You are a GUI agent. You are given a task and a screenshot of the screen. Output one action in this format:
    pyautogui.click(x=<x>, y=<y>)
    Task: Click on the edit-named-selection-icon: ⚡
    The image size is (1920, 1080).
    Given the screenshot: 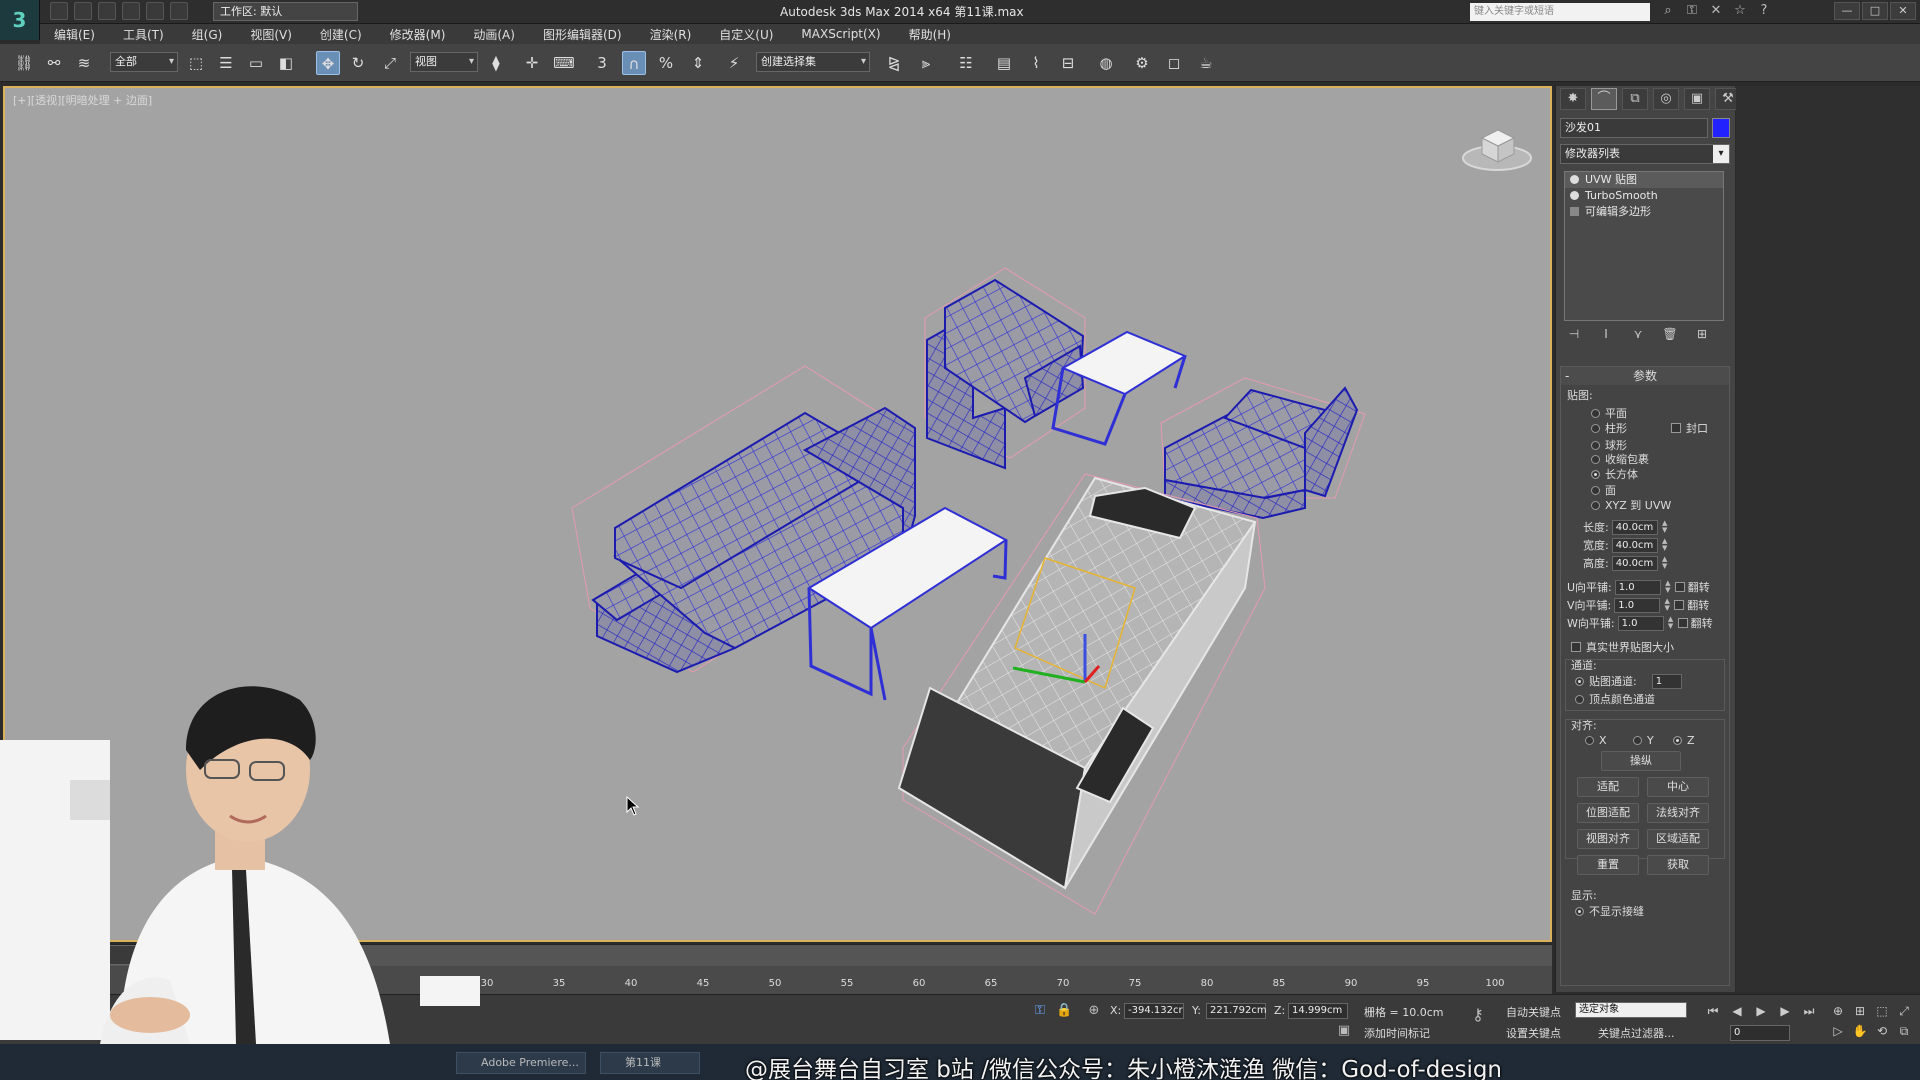 What is the action you would take?
    pyautogui.click(x=734, y=63)
    